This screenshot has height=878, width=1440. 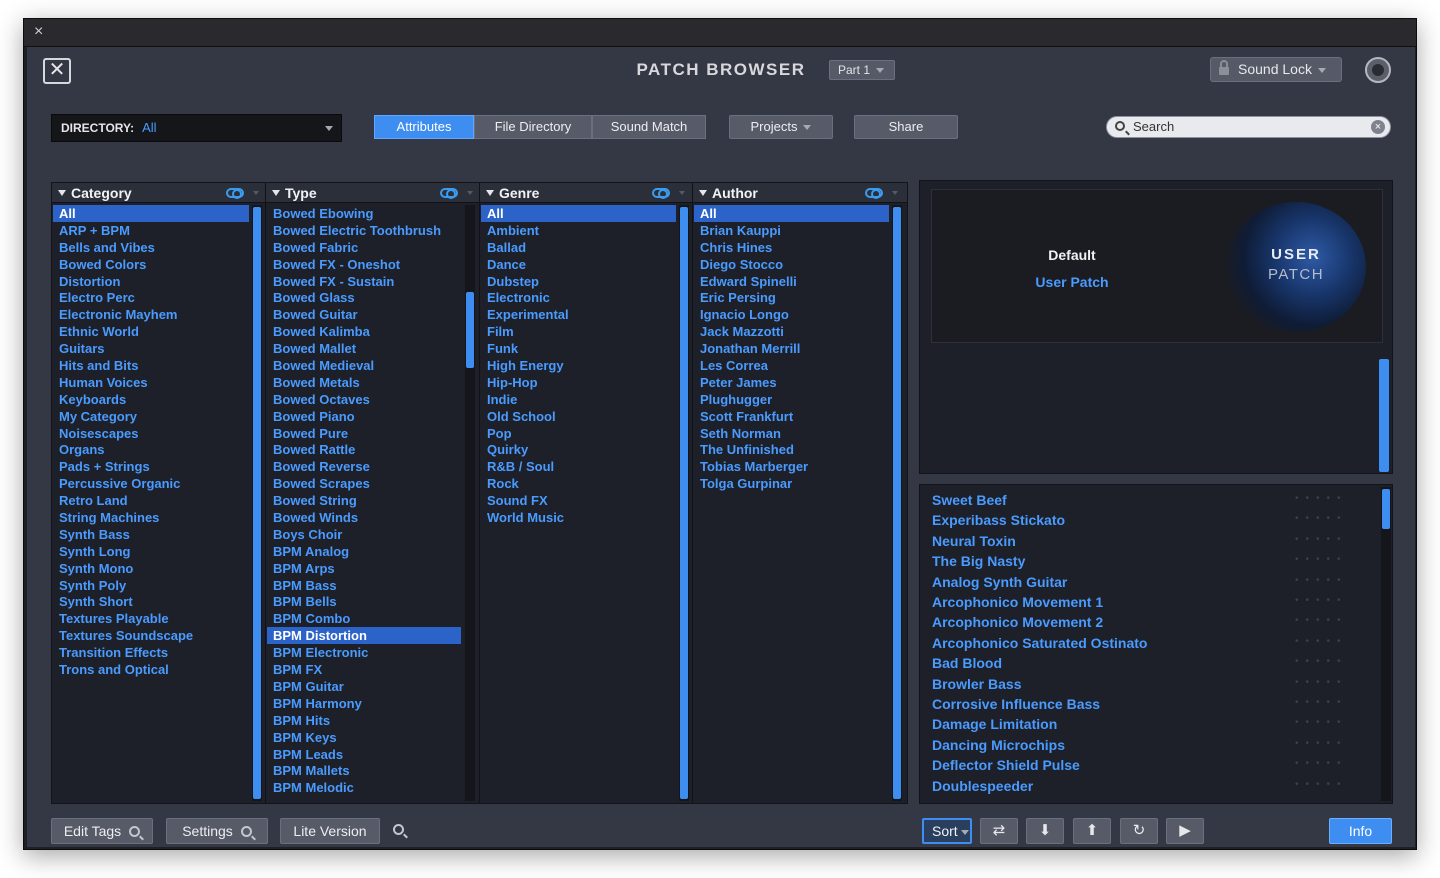 I want to click on settings-button: Settings, so click(x=217, y=831).